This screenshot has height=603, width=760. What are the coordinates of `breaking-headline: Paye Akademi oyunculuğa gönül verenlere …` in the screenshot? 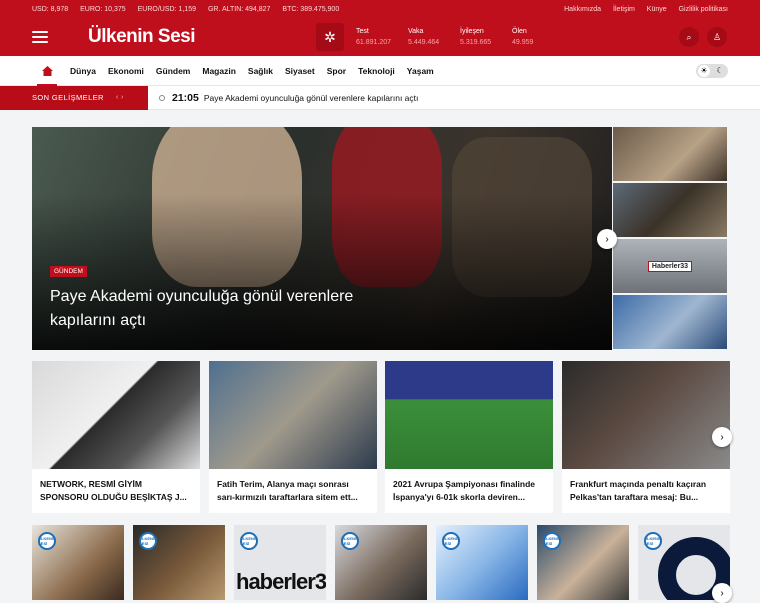 It's located at (311, 98).